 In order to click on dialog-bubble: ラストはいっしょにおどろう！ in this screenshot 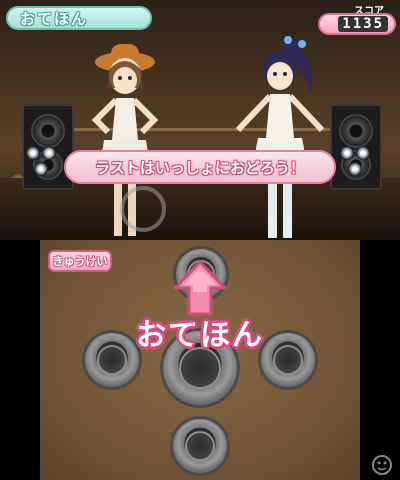, I will do `click(200, 167)`.